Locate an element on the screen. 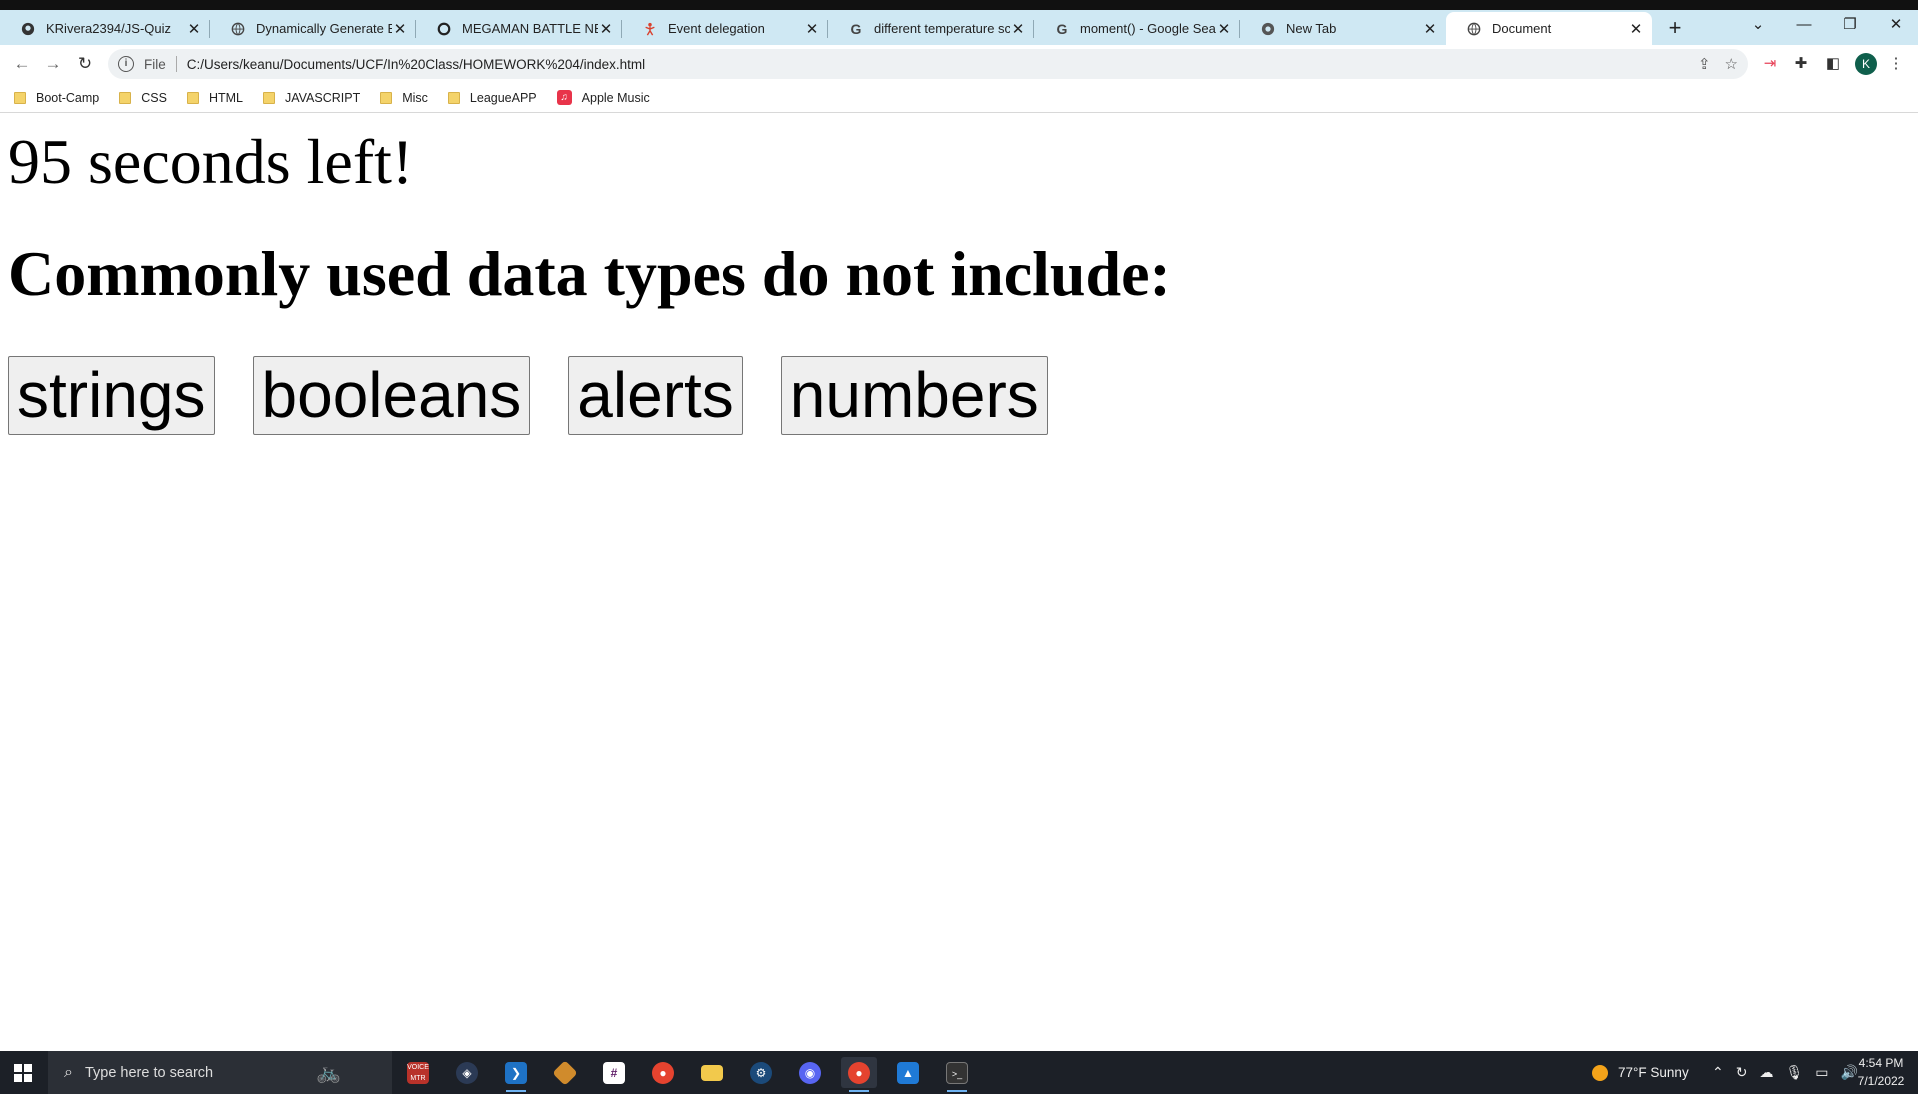  tab-event-delegation: Event delegation ✕ is located at coordinates (725, 28).